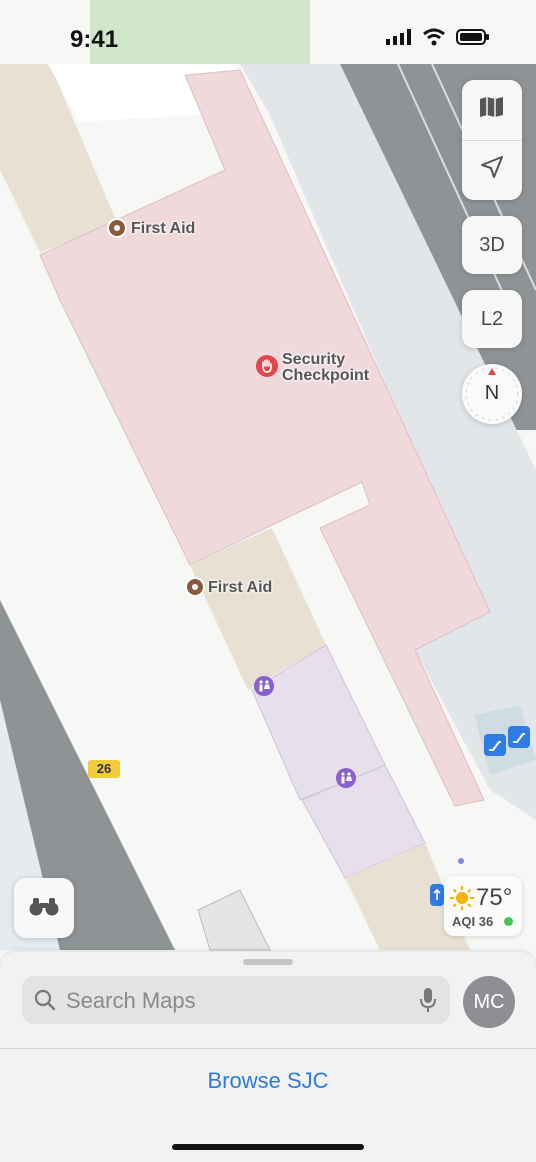  Describe the element at coordinates (508, 921) in the screenshot. I see `aqi-status-dot` at that location.